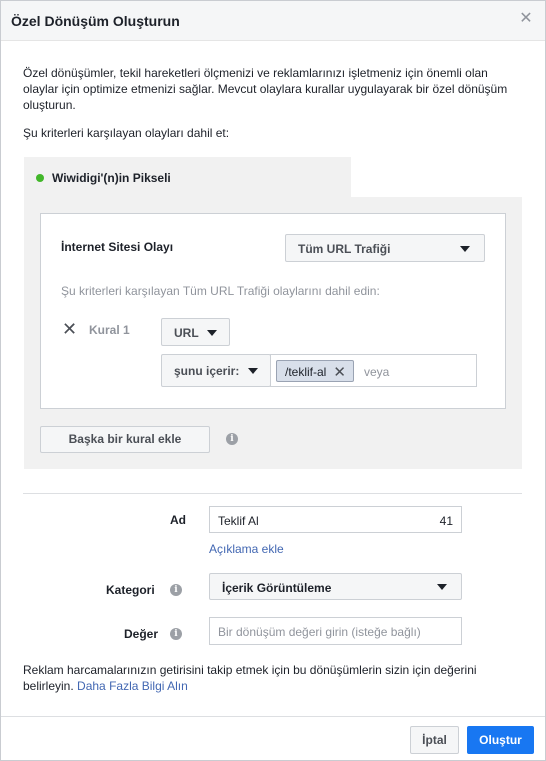  Describe the element at coordinates (109, 330) in the screenshot. I see `rule-label: Kural 1` at that location.